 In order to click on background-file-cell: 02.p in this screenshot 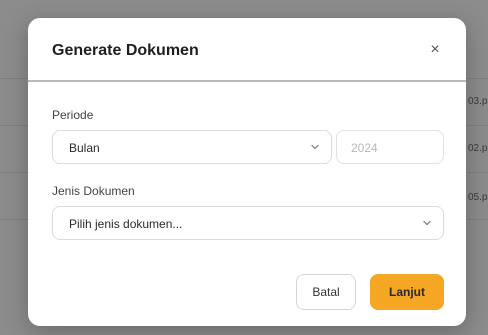, I will do `click(478, 148)`.